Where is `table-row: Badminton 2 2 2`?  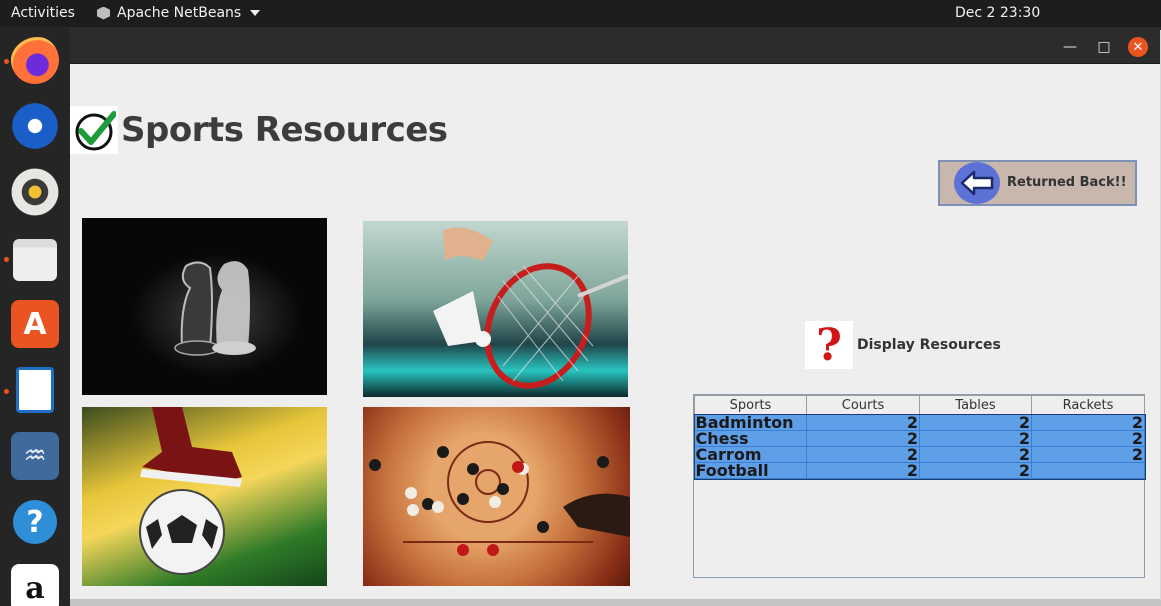
table-row: Badminton 2 2 2 is located at coordinates (919, 422).